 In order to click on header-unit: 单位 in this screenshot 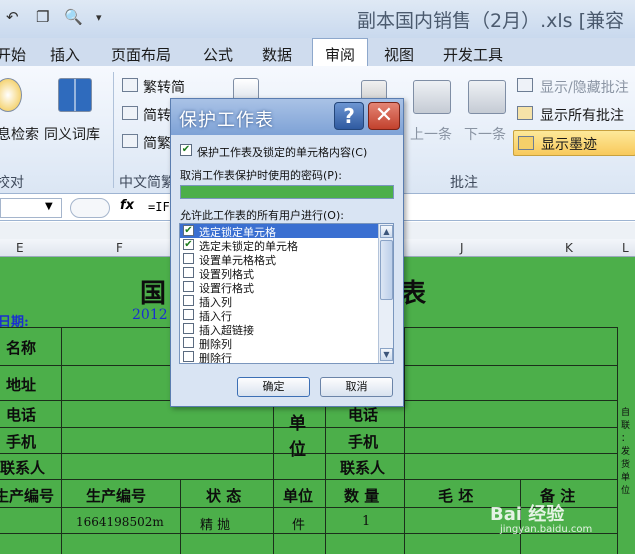, I will do `click(298, 496)`.